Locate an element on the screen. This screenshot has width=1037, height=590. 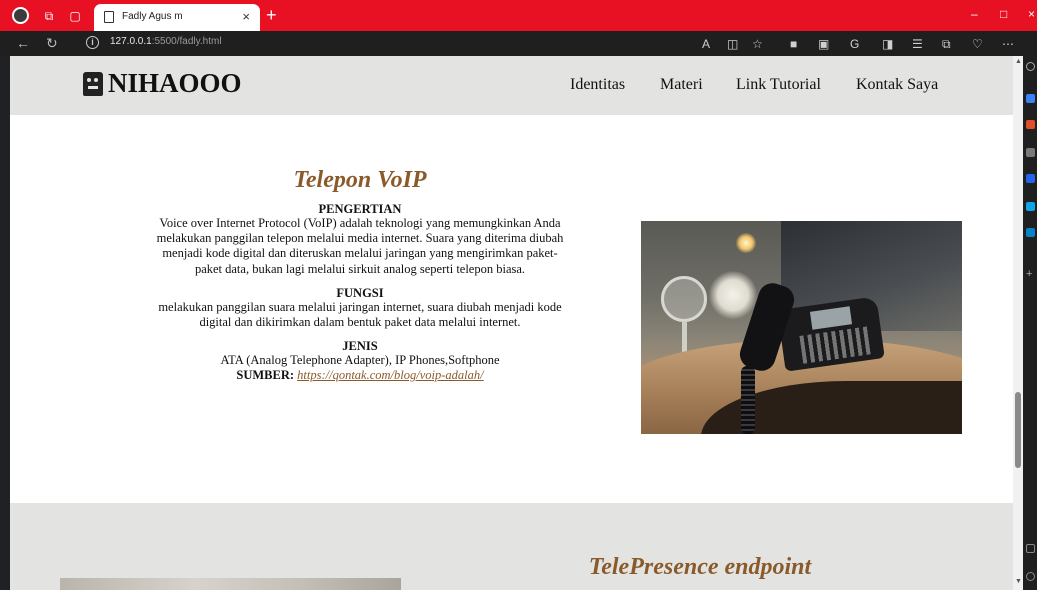
outlook-icon is located at coordinates (1030, 232).